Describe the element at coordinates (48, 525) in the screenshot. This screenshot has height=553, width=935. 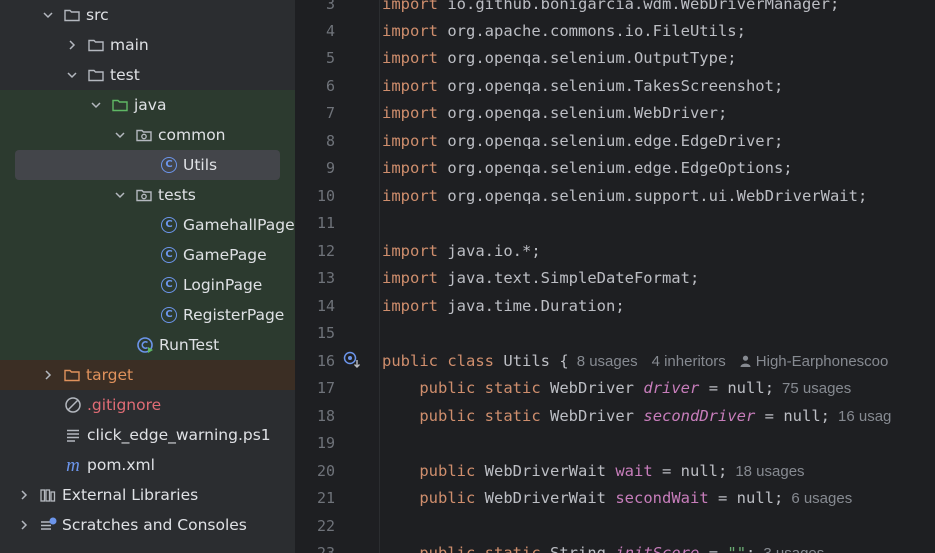
I see `scratches-icon` at that location.